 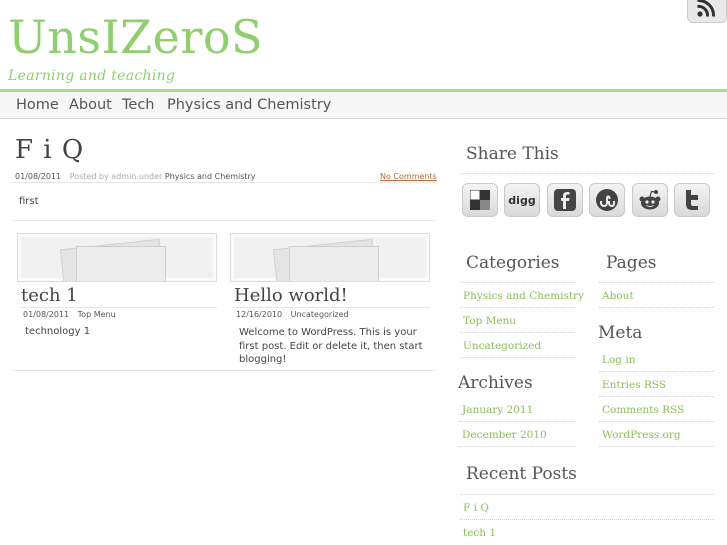 What do you see at coordinates (504, 435) in the screenshot?
I see `archive-link: December 2010` at bounding box center [504, 435].